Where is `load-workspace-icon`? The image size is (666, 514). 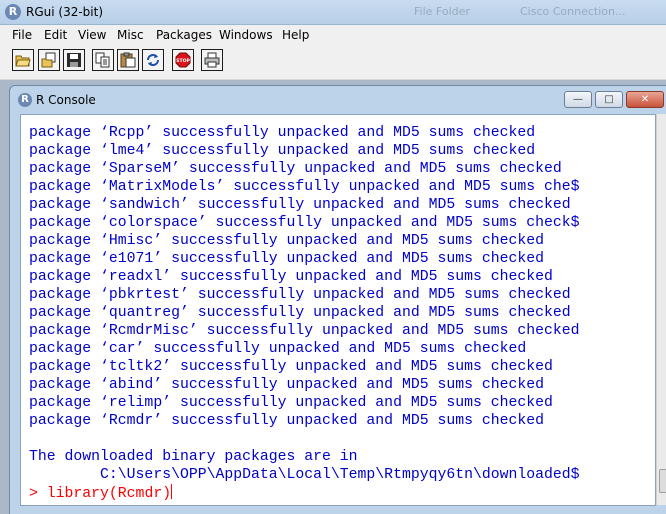
load-workspace-icon is located at coordinates (48, 60).